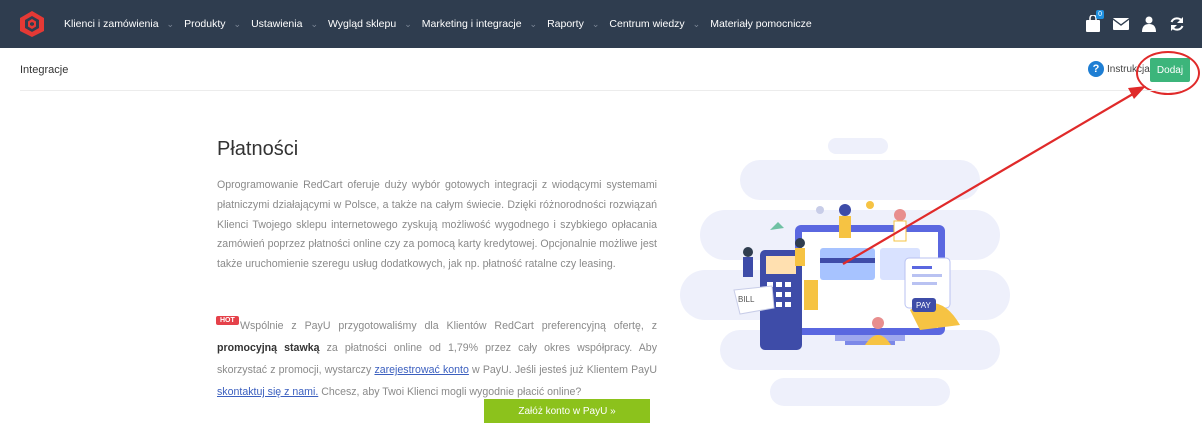 The height and width of the screenshot is (423, 1202). Describe the element at coordinates (746, 299) in the screenshot. I see `bill-label: BILL` at that location.